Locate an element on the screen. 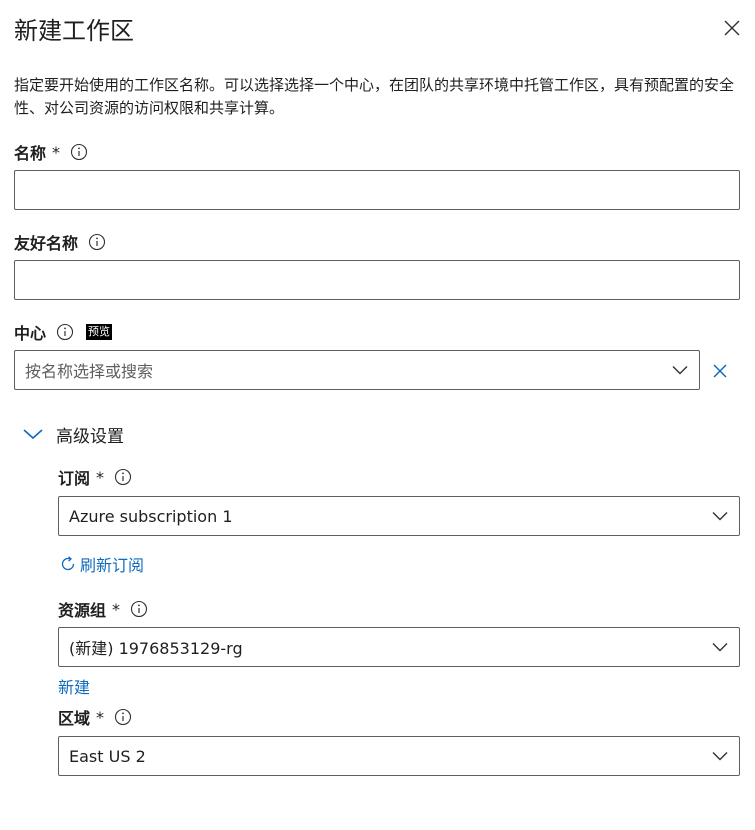 The image size is (755, 830). subscription-label: 订阅 is located at coordinates (74, 478).